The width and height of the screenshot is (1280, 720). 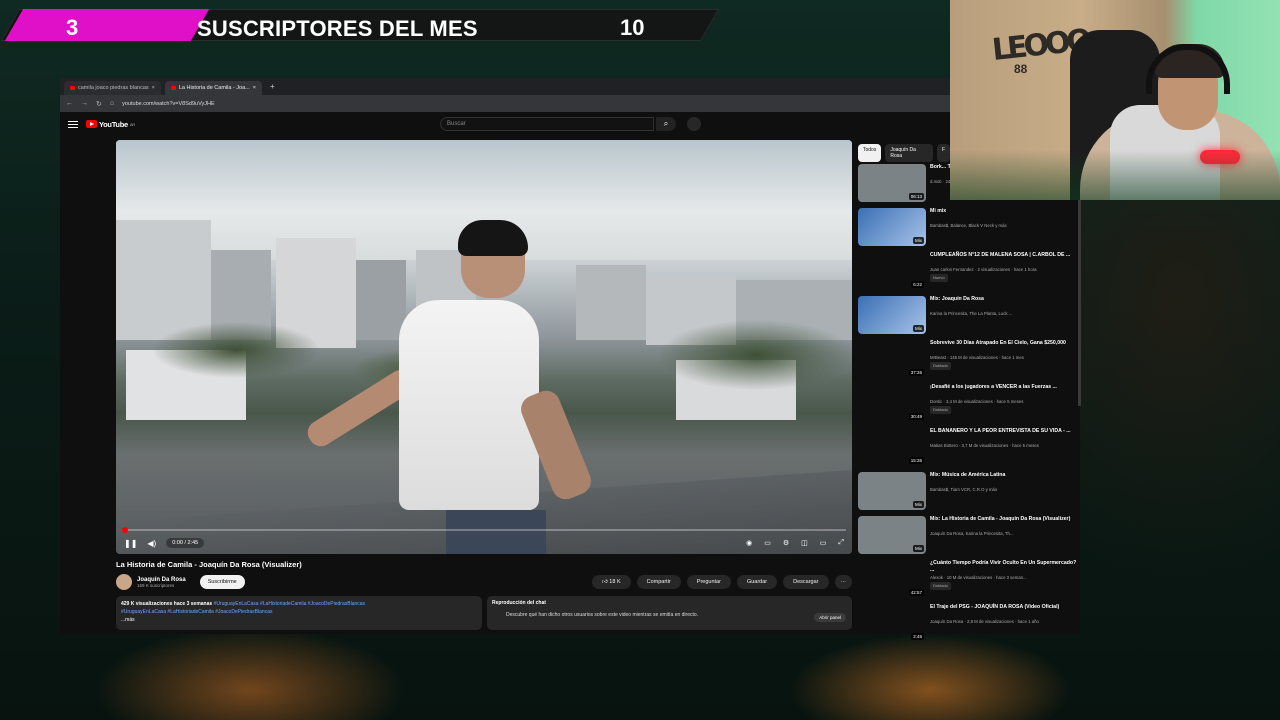 What do you see at coordinates (804, 543) in the screenshot?
I see `miniplayer-icon: ◫` at bounding box center [804, 543].